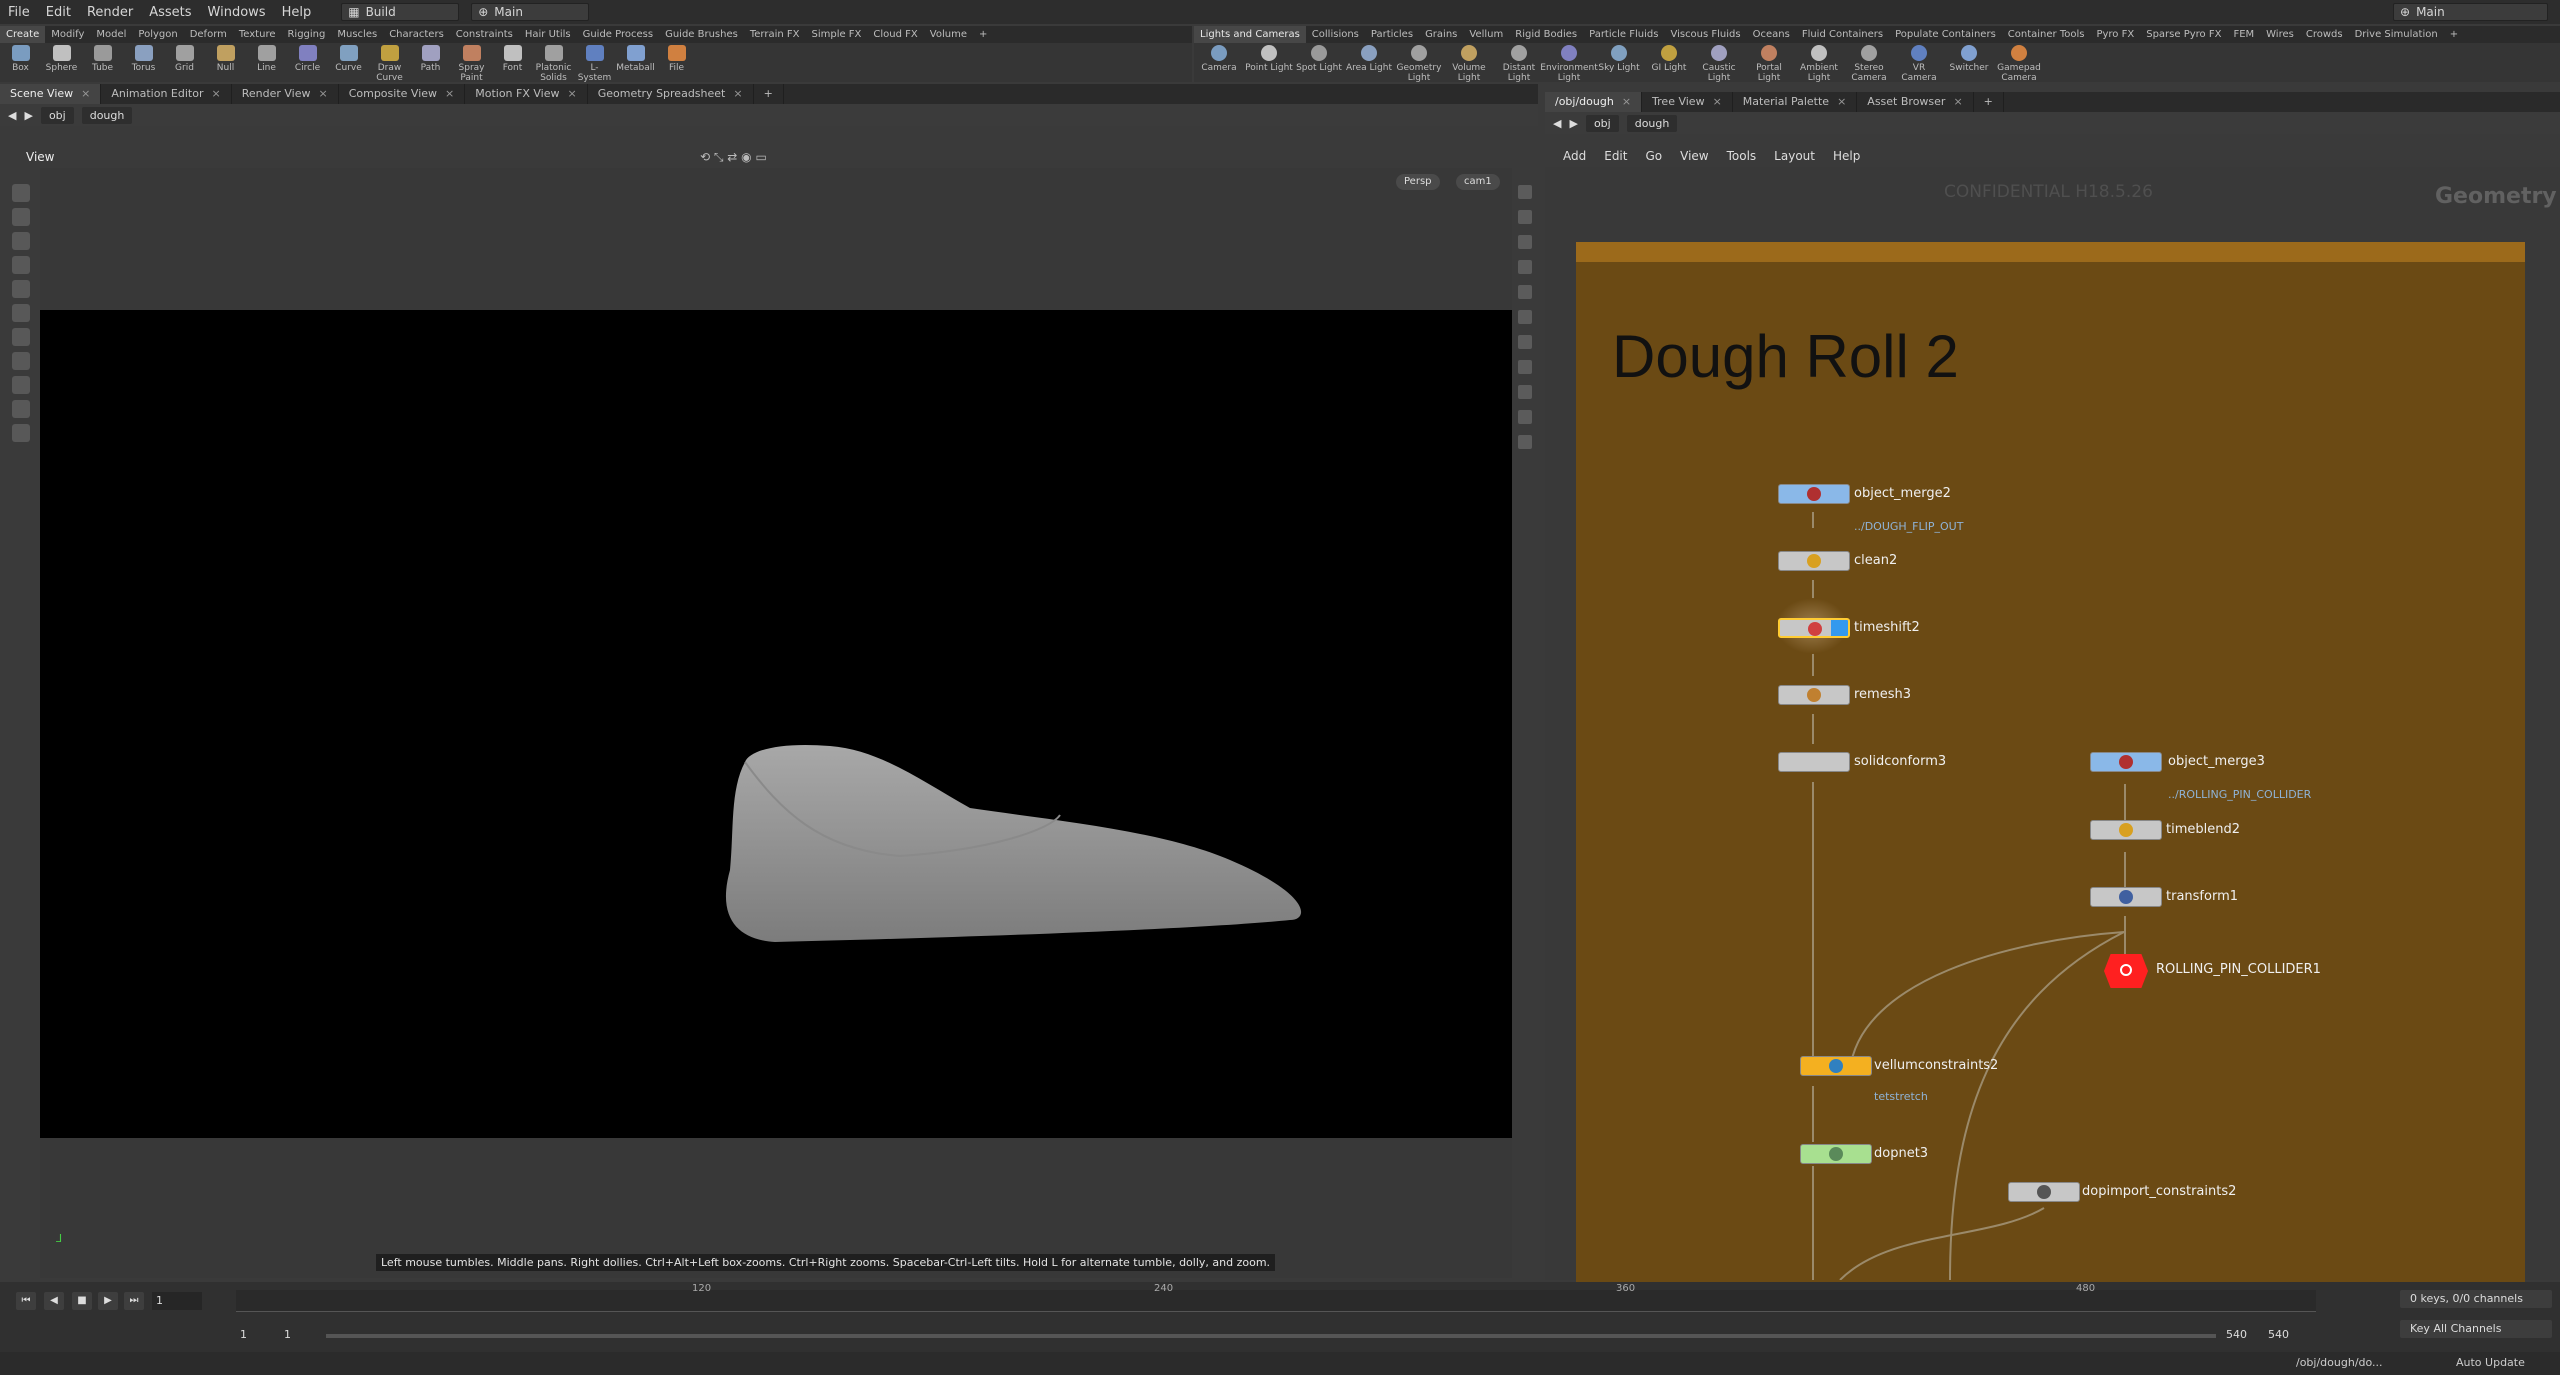 This screenshot has width=2560, height=1375. What do you see at coordinates (1418, 182) in the screenshot?
I see `persp-dropdown: Persp` at bounding box center [1418, 182].